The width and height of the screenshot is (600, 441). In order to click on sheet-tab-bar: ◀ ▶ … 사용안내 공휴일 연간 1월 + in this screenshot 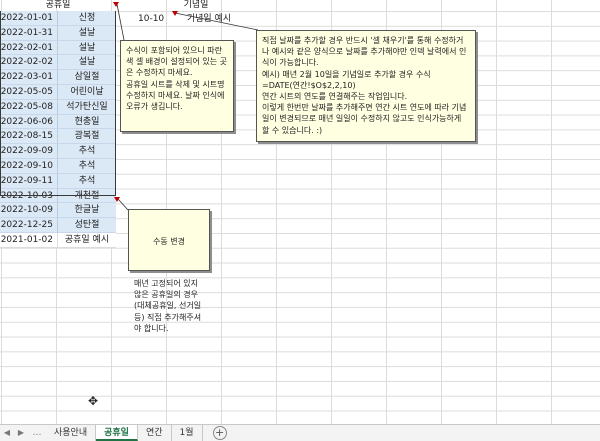, I will do `click(300, 432)`.